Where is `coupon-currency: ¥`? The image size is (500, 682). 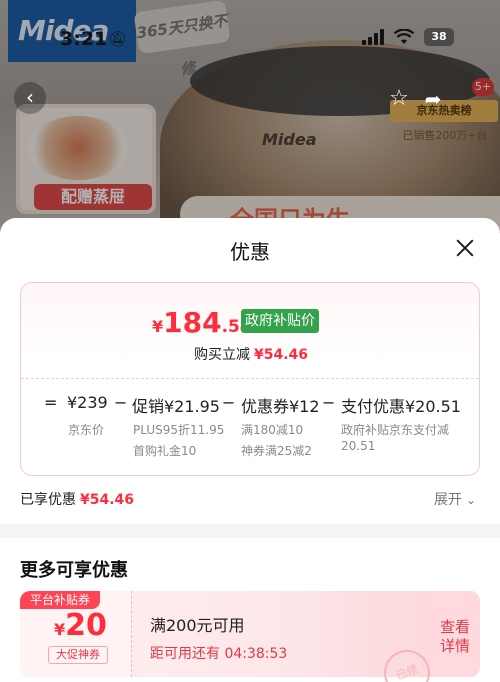 coupon-currency: ¥ is located at coordinates (60, 629).